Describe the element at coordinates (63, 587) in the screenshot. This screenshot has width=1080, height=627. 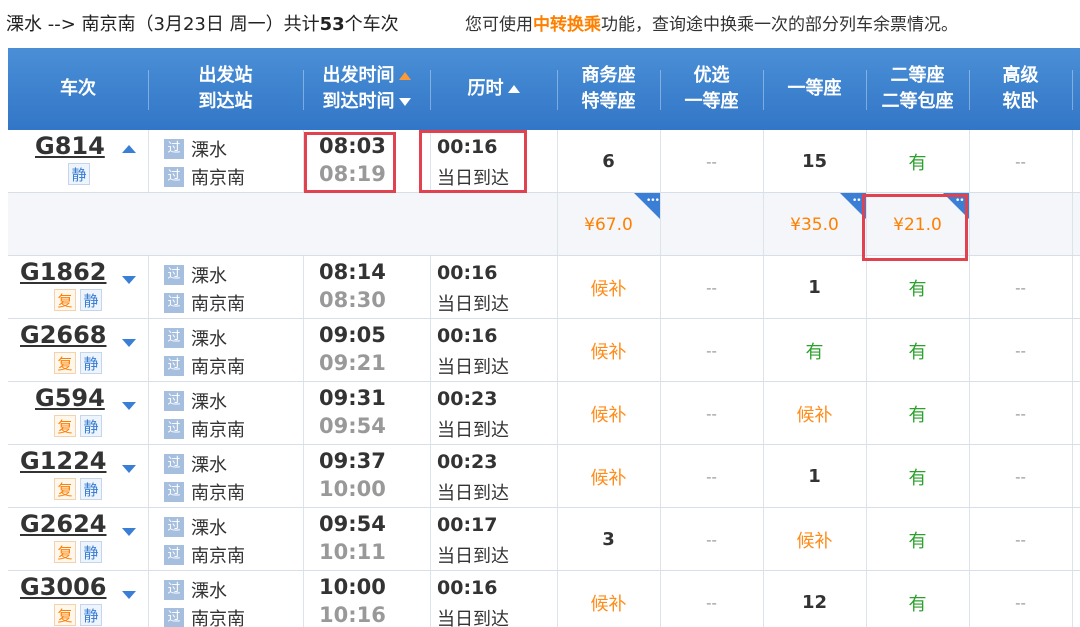
I see `train-code-link: G3006` at that location.